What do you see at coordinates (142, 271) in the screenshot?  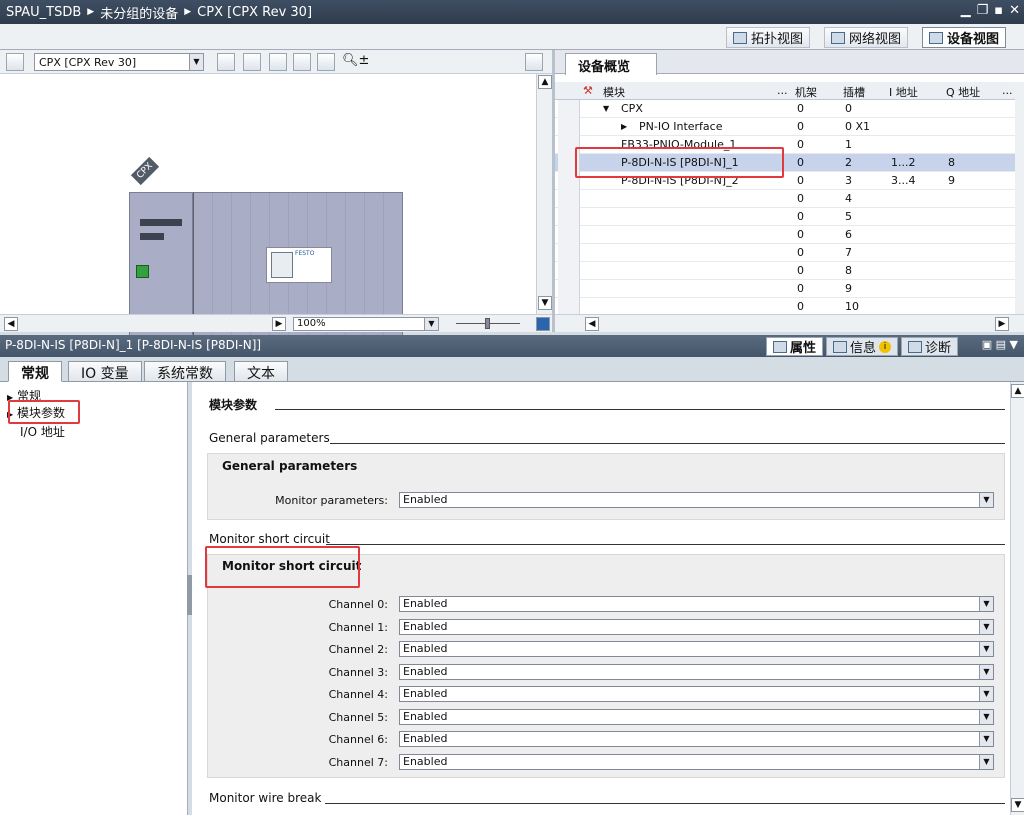 I see `ethernet-port-icon` at bounding box center [142, 271].